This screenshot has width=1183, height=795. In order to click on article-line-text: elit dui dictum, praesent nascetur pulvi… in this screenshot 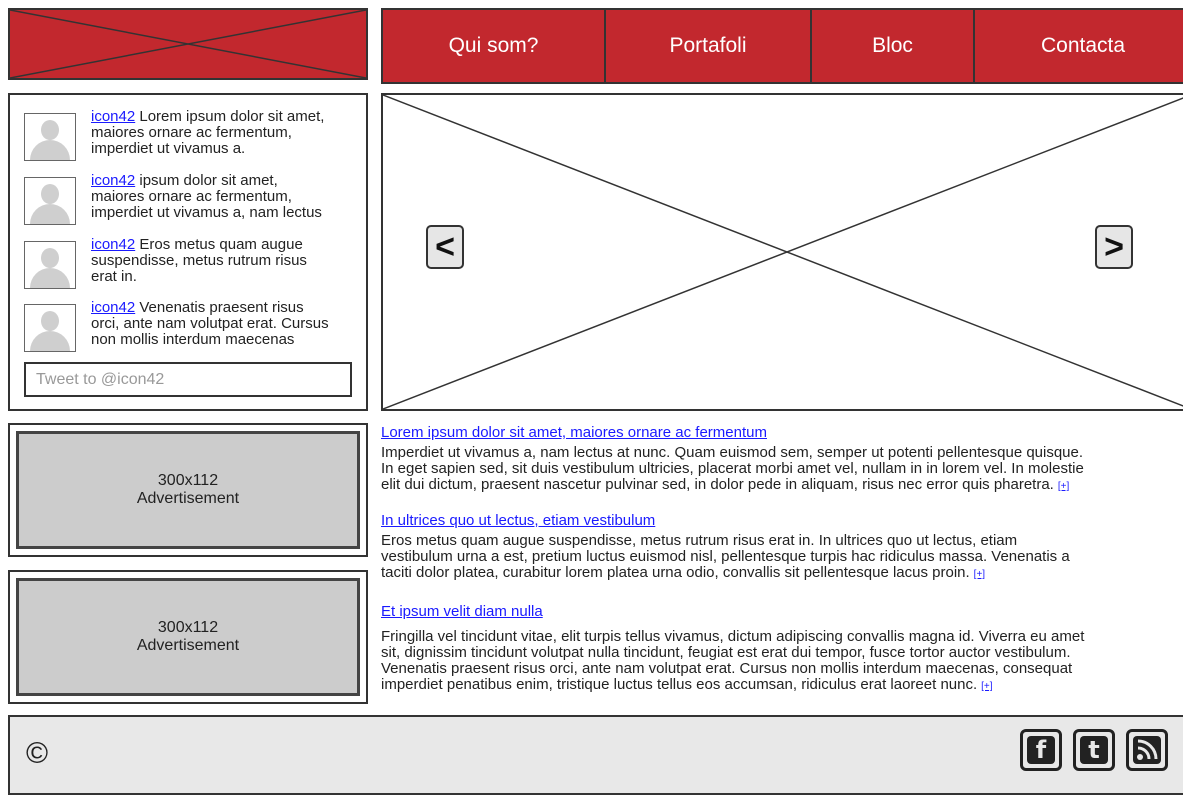, I will do `click(717, 484)`.